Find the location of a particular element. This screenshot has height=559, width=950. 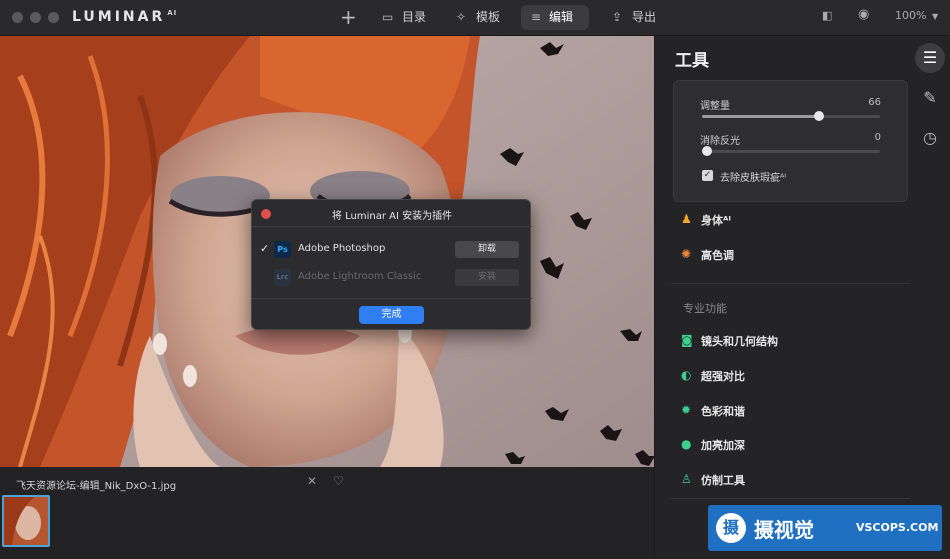

watermark-banner: 摄 摄视觉 VSCOPS.COM is located at coordinates (825, 528).